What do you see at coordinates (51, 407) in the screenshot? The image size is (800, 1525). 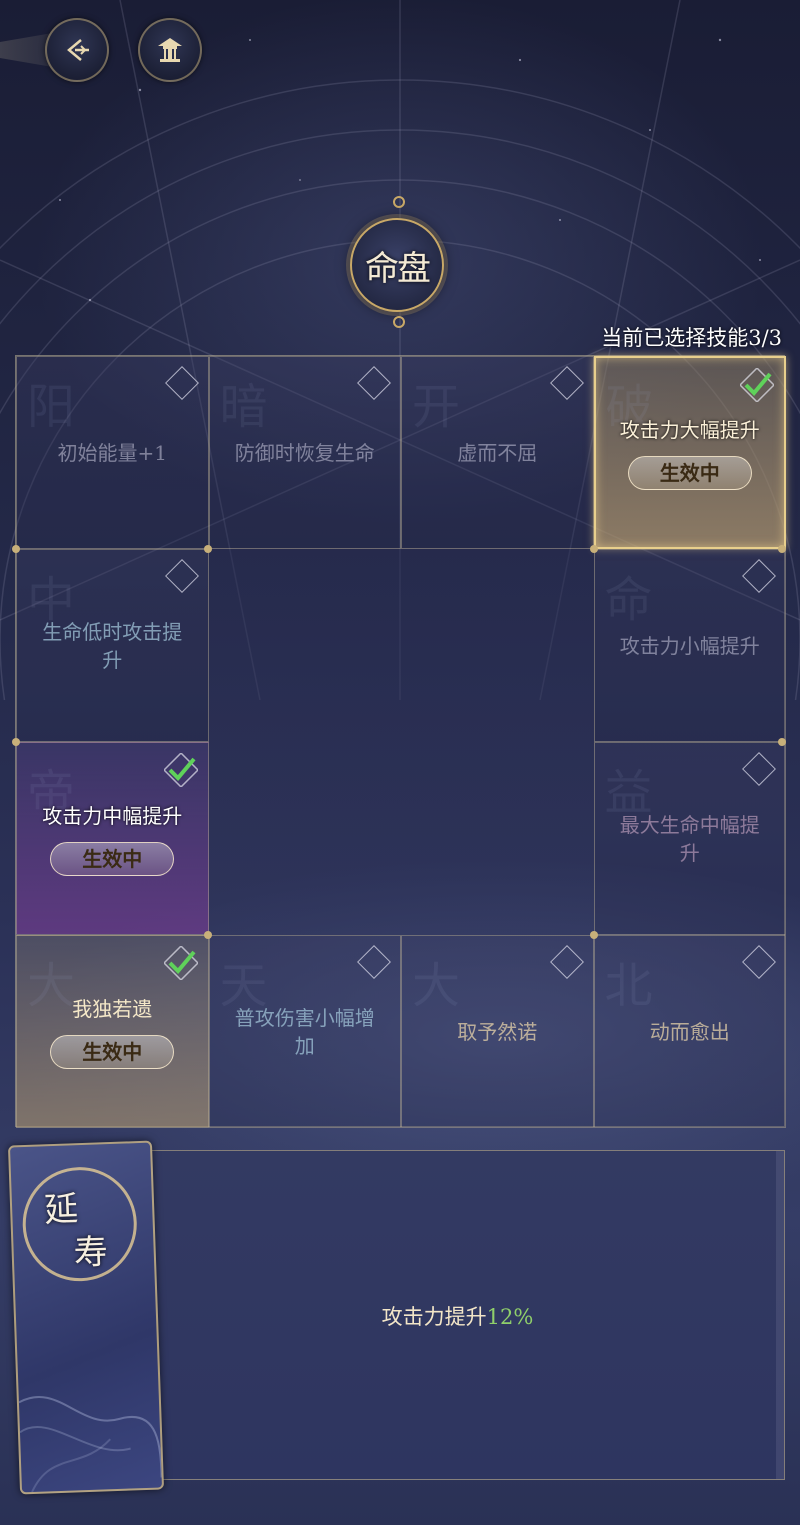 I see `cell-bg-char: 阳` at bounding box center [51, 407].